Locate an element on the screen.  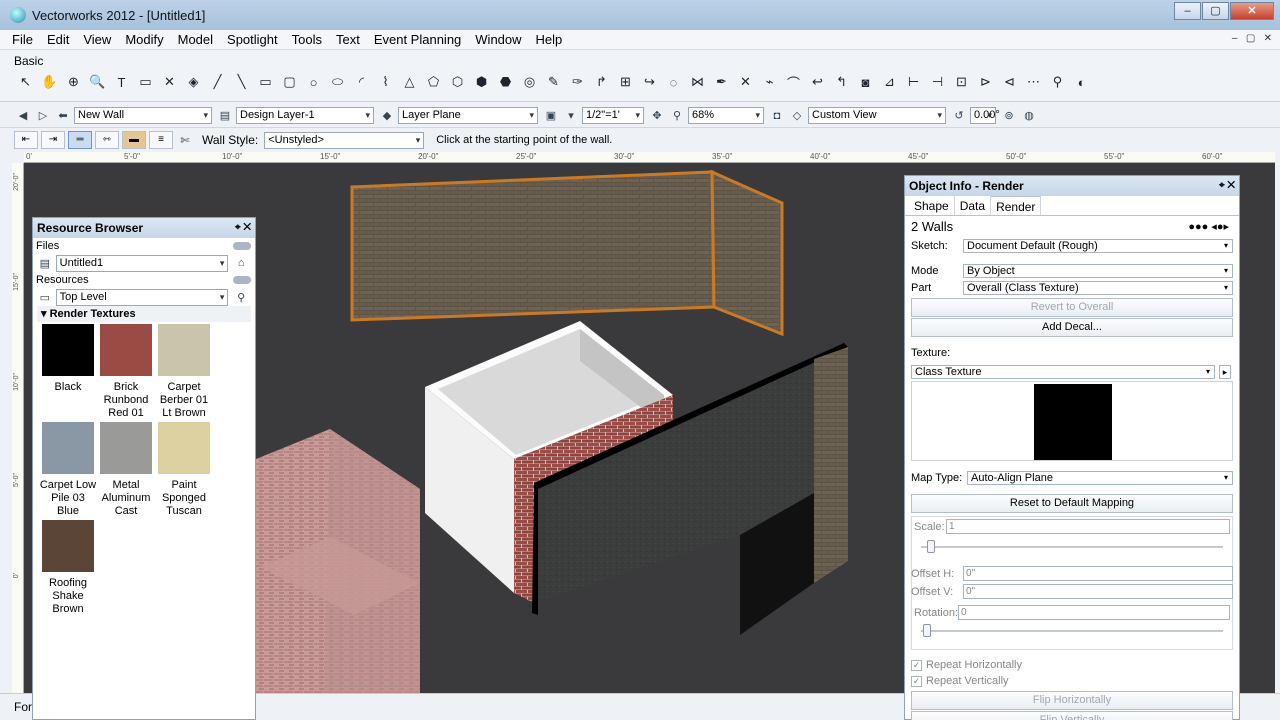
basic-tool-43-icon: ⚲ is located at coordinates (1057, 82).